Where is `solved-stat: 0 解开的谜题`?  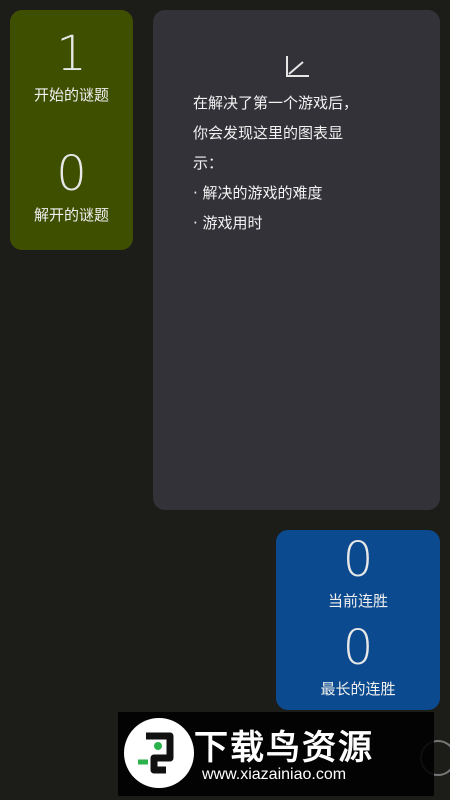 solved-stat: 0 解开的谜题 is located at coordinates (71, 186).